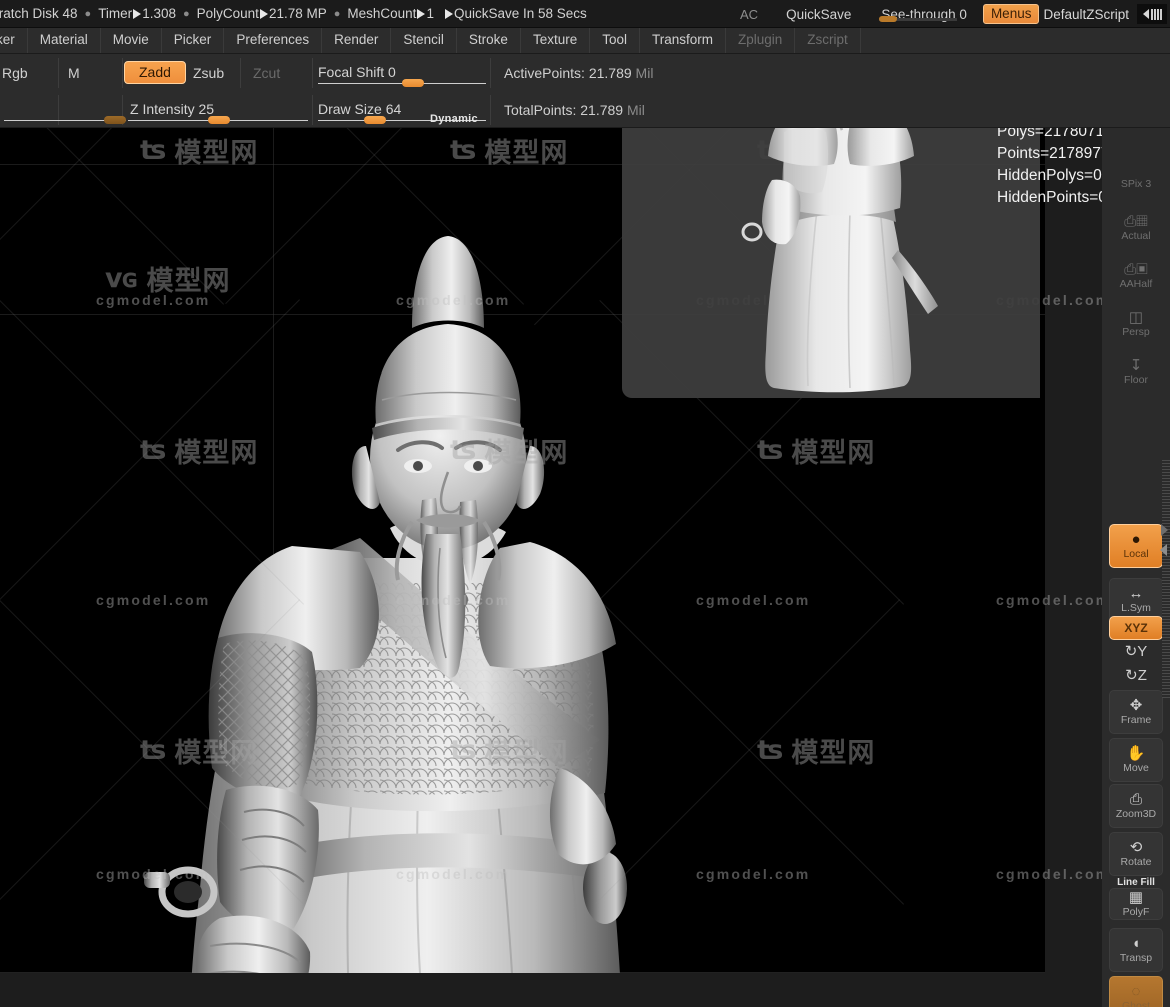 This screenshot has height=1007, width=1170. I want to click on menu-item-transform: Transform, so click(683, 40).